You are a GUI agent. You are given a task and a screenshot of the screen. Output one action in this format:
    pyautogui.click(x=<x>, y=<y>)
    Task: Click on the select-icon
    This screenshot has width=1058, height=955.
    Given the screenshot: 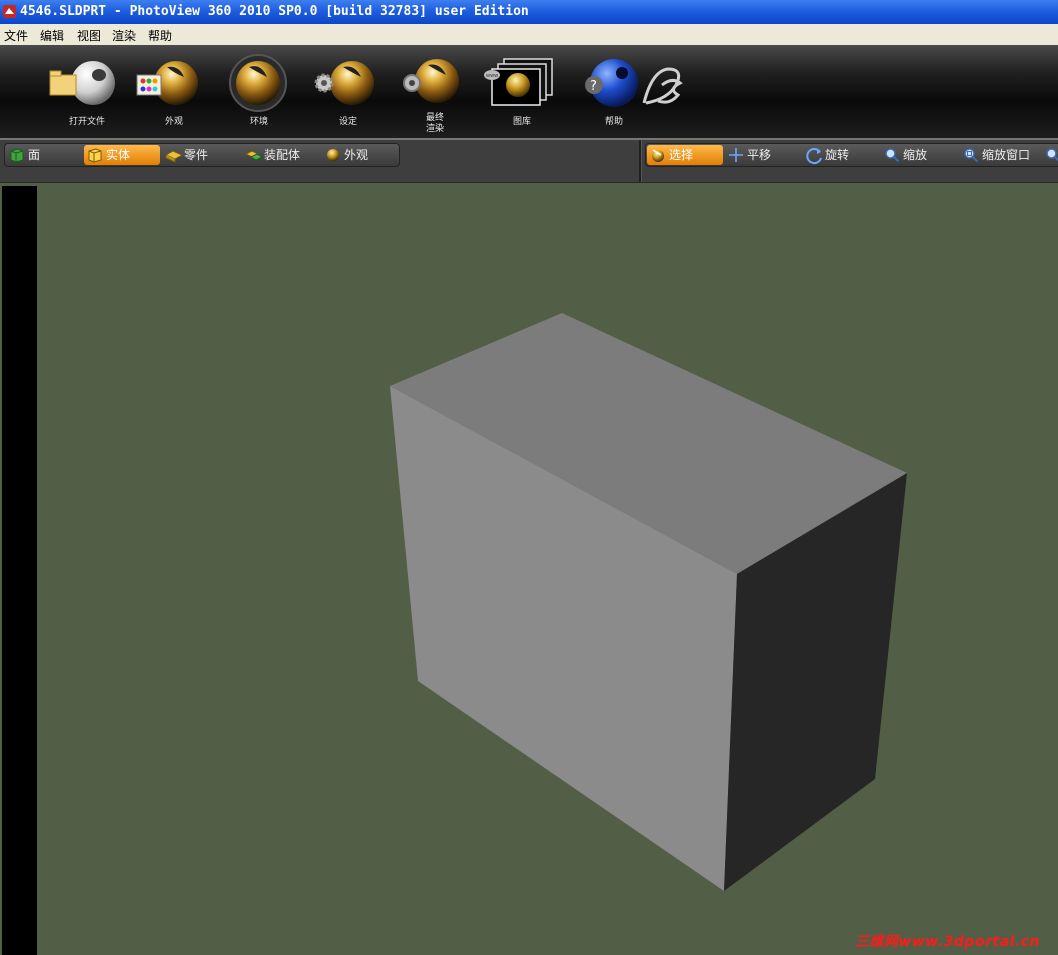 What is the action you would take?
    pyautogui.click(x=658, y=155)
    